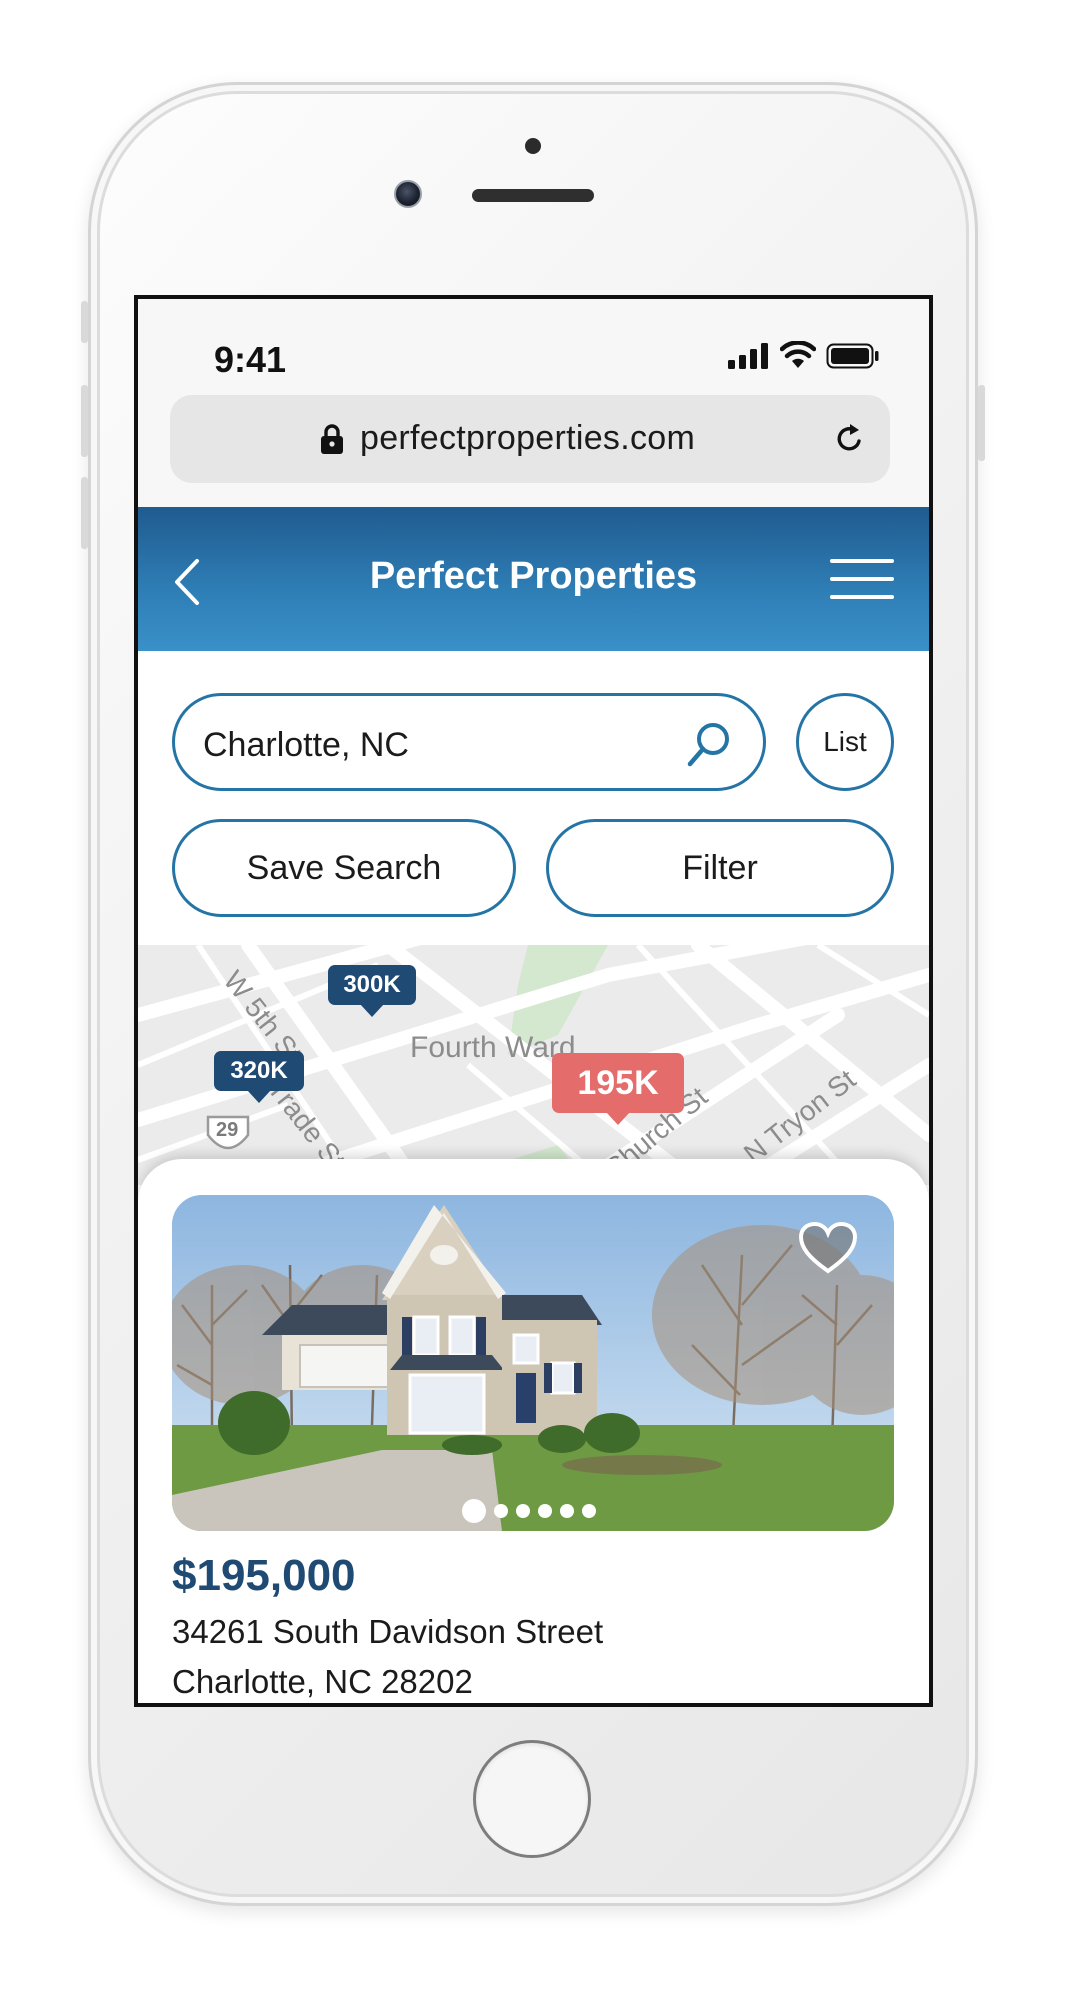 The image size is (1068, 2016). I want to click on search-value: Charlotte, NC, so click(306, 745).